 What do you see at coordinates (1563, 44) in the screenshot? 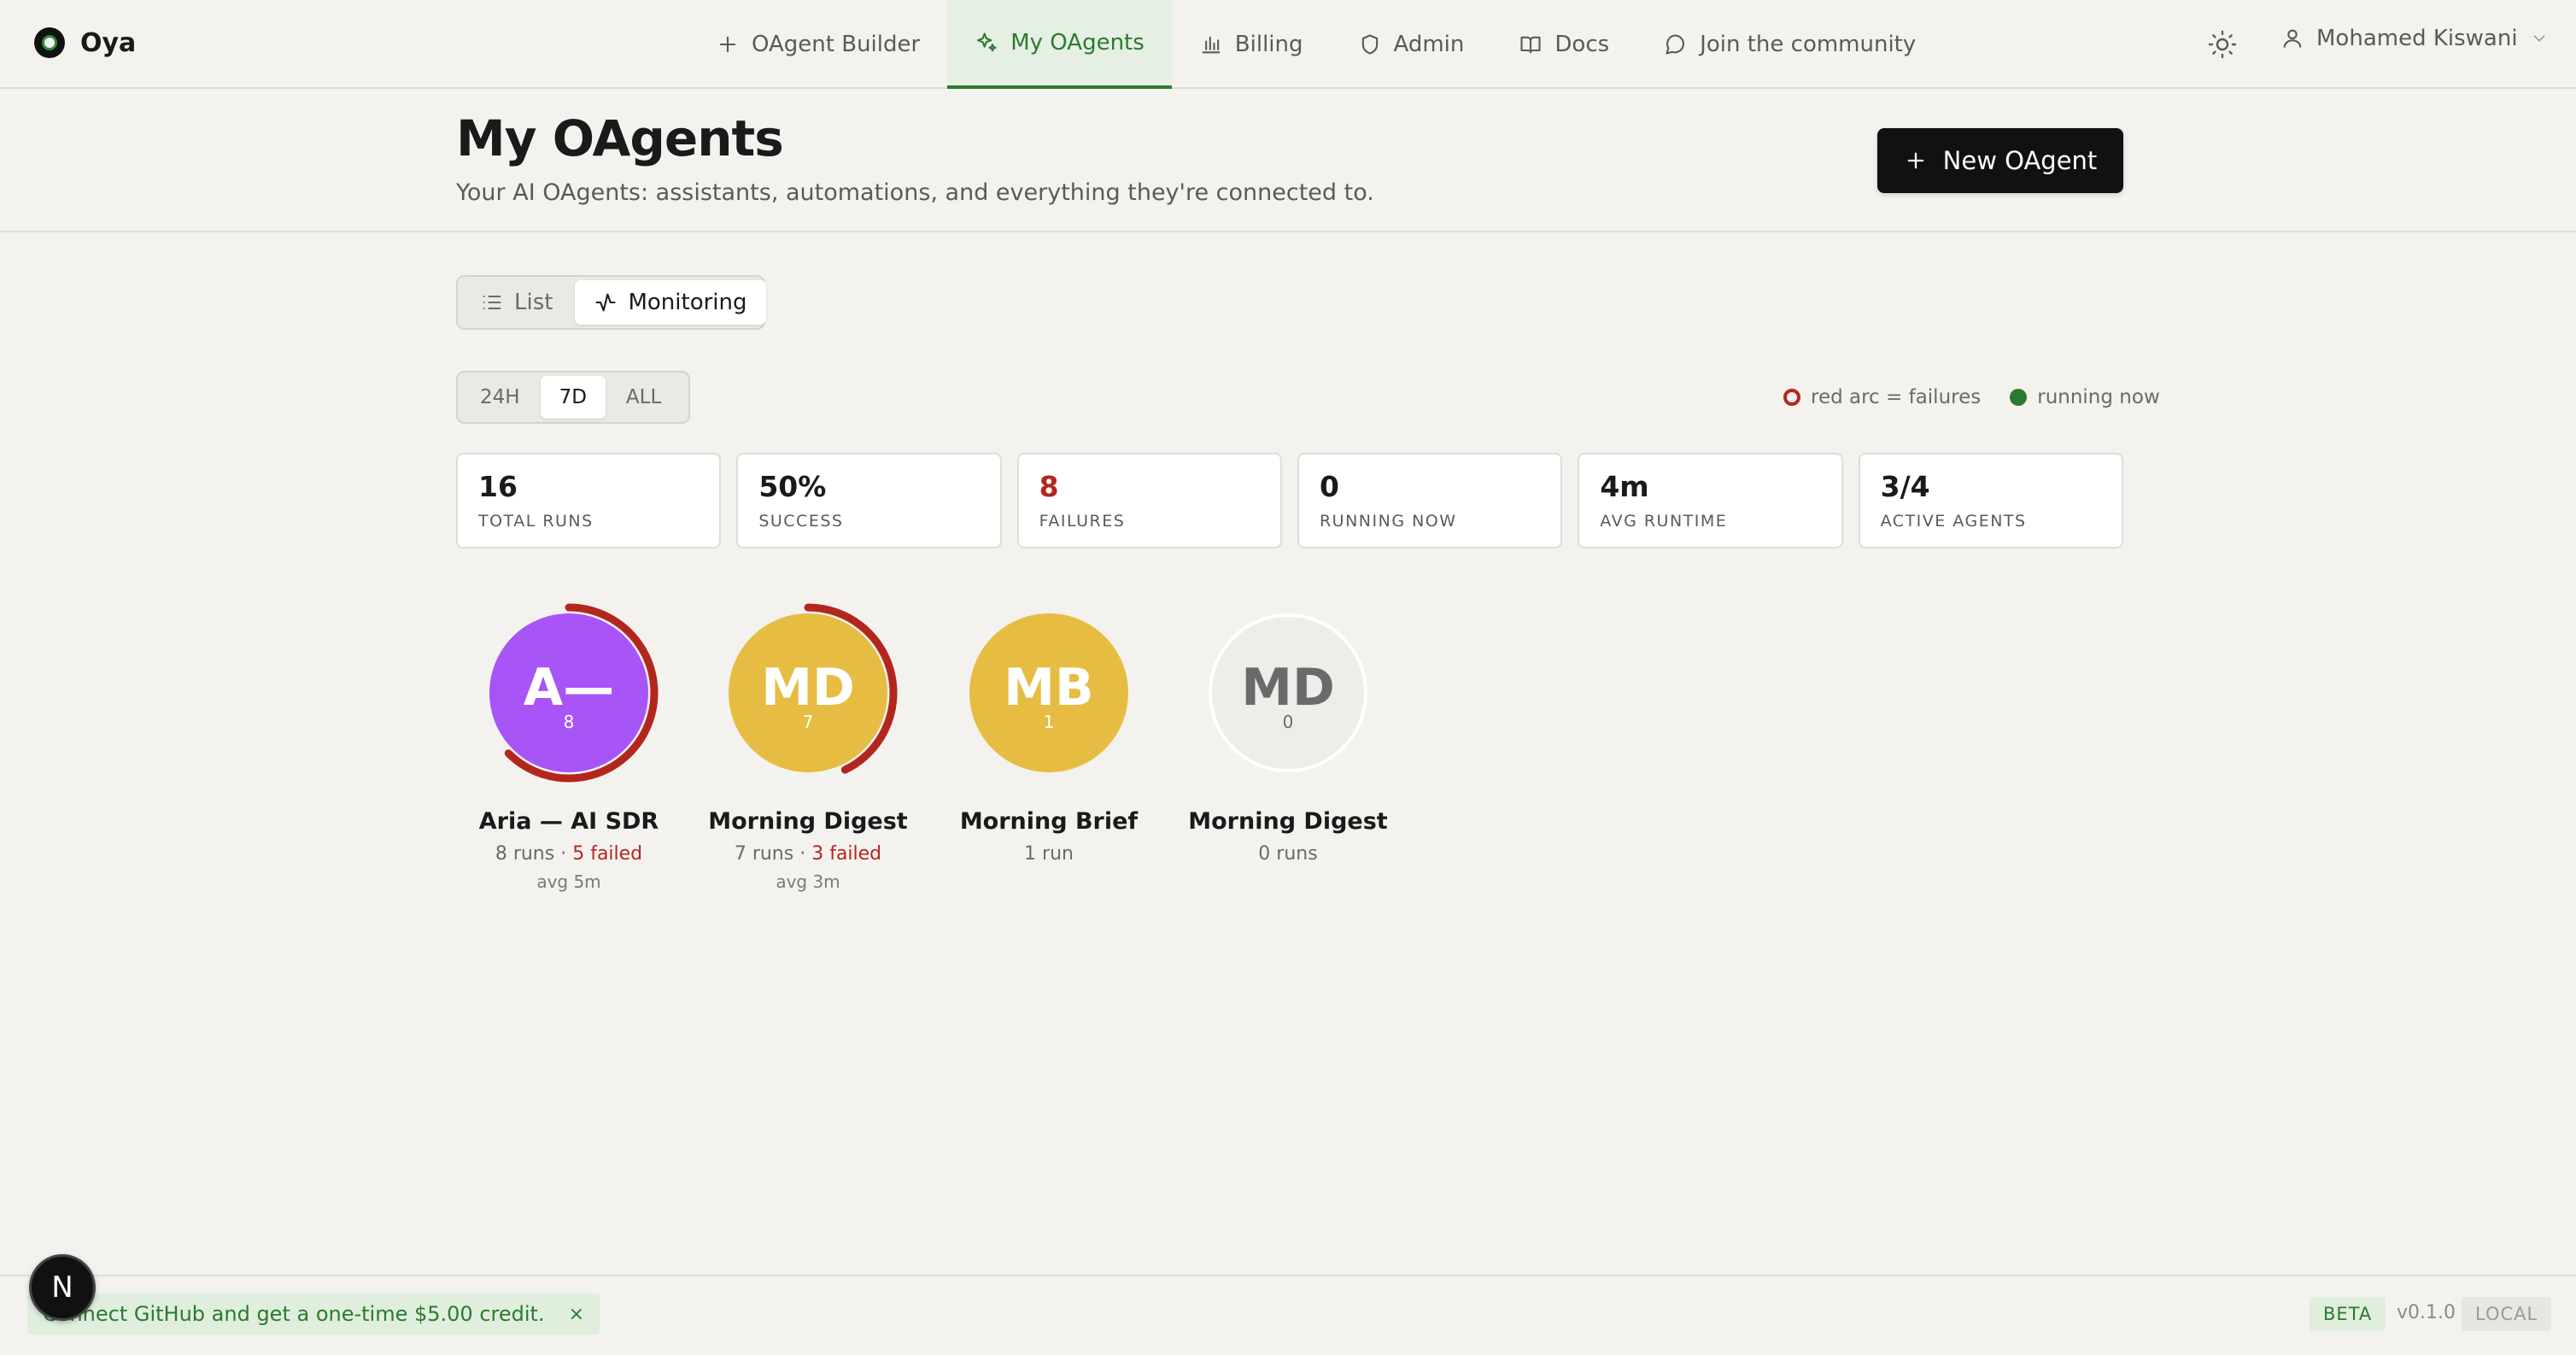
I see `nav-item-docs: Docs` at bounding box center [1563, 44].